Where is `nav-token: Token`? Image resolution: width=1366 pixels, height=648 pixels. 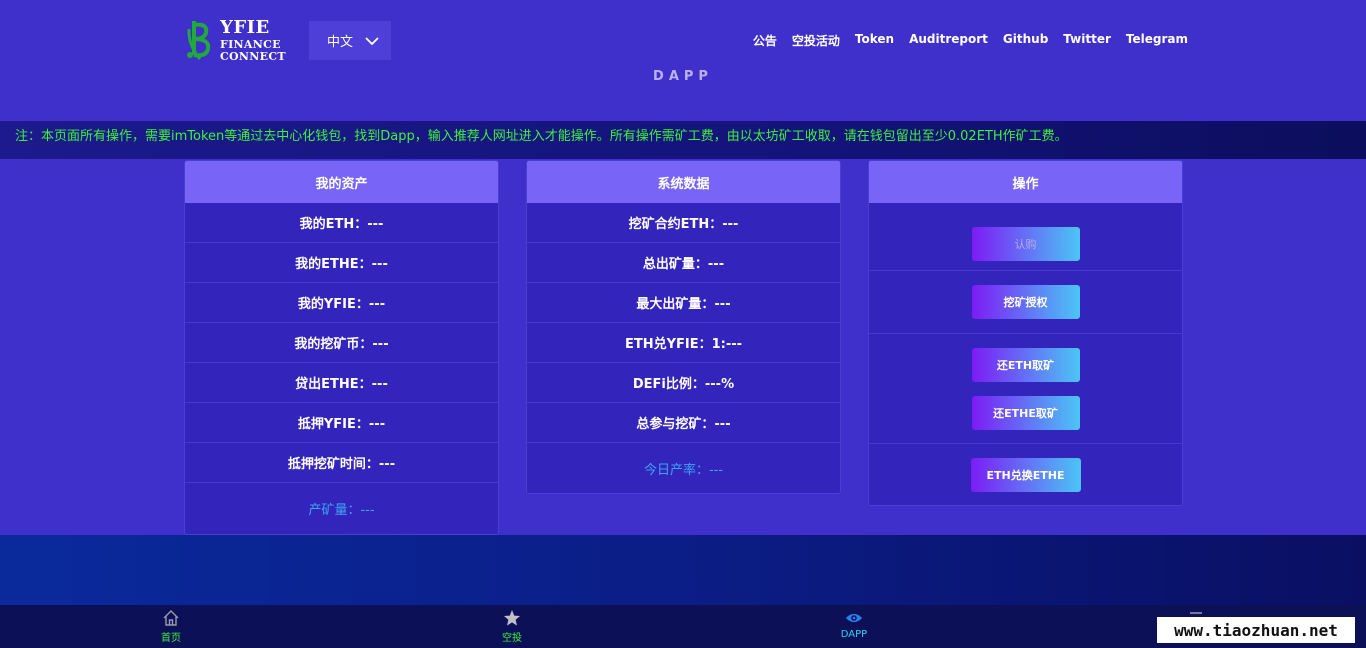
nav-token: Token is located at coordinates (874, 40).